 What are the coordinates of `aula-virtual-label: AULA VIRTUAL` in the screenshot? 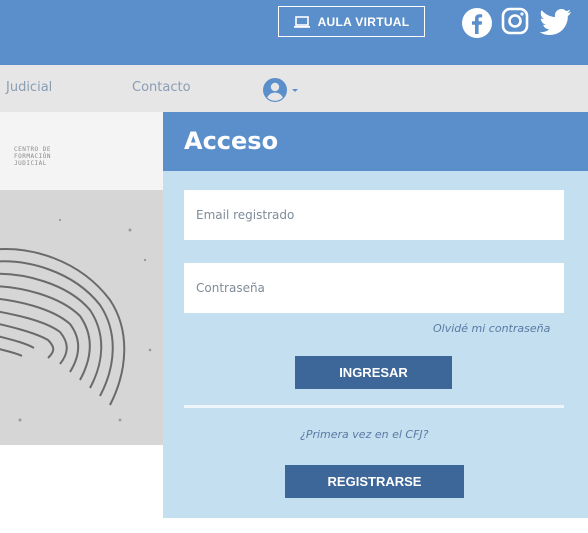 It's located at (363, 21).